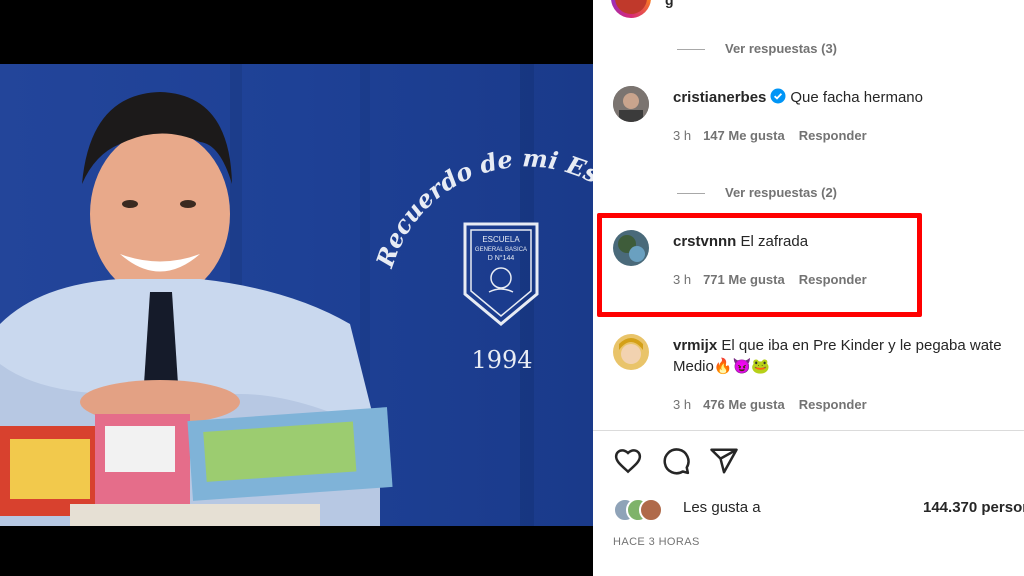 The image size is (1024, 576). What do you see at coordinates (722, 507) in the screenshot?
I see `likes-prefix: Les gusta a` at bounding box center [722, 507].